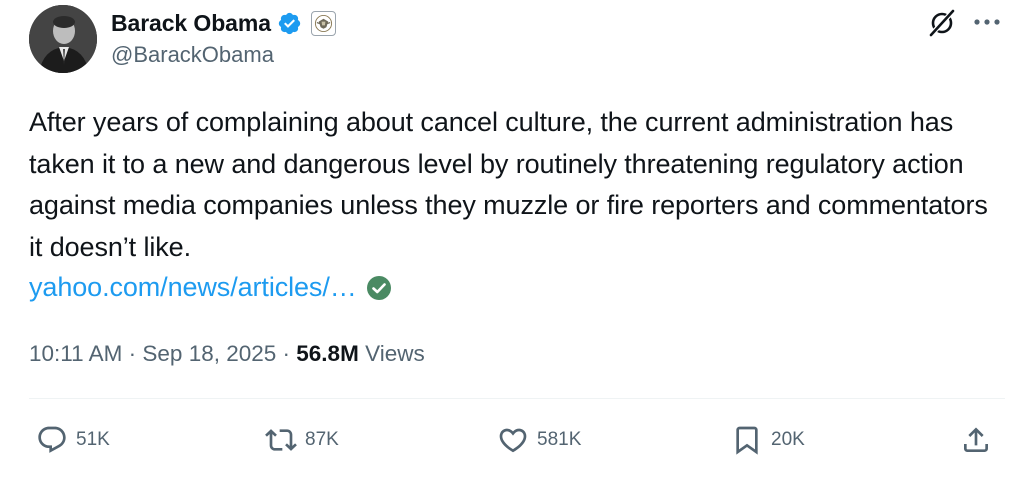  Describe the element at coordinates (52, 439) in the screenshot. I see `reply-icon` at that location.